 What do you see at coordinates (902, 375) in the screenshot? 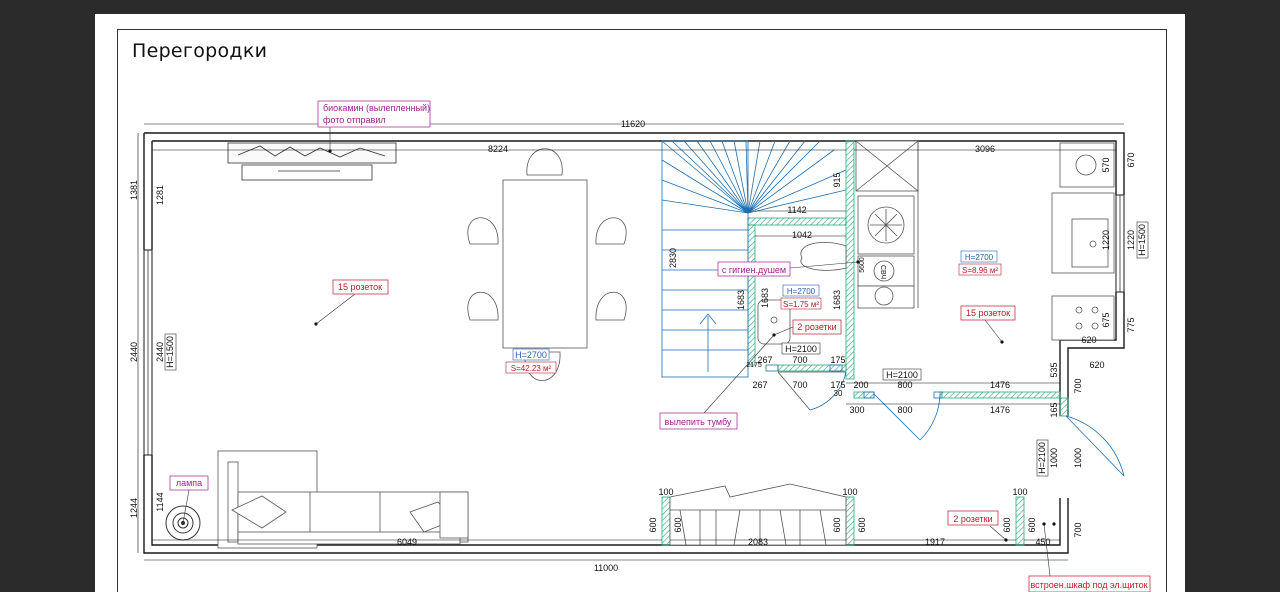
I see `hall-door-height: H=2100` at bounding box center [902, 375].